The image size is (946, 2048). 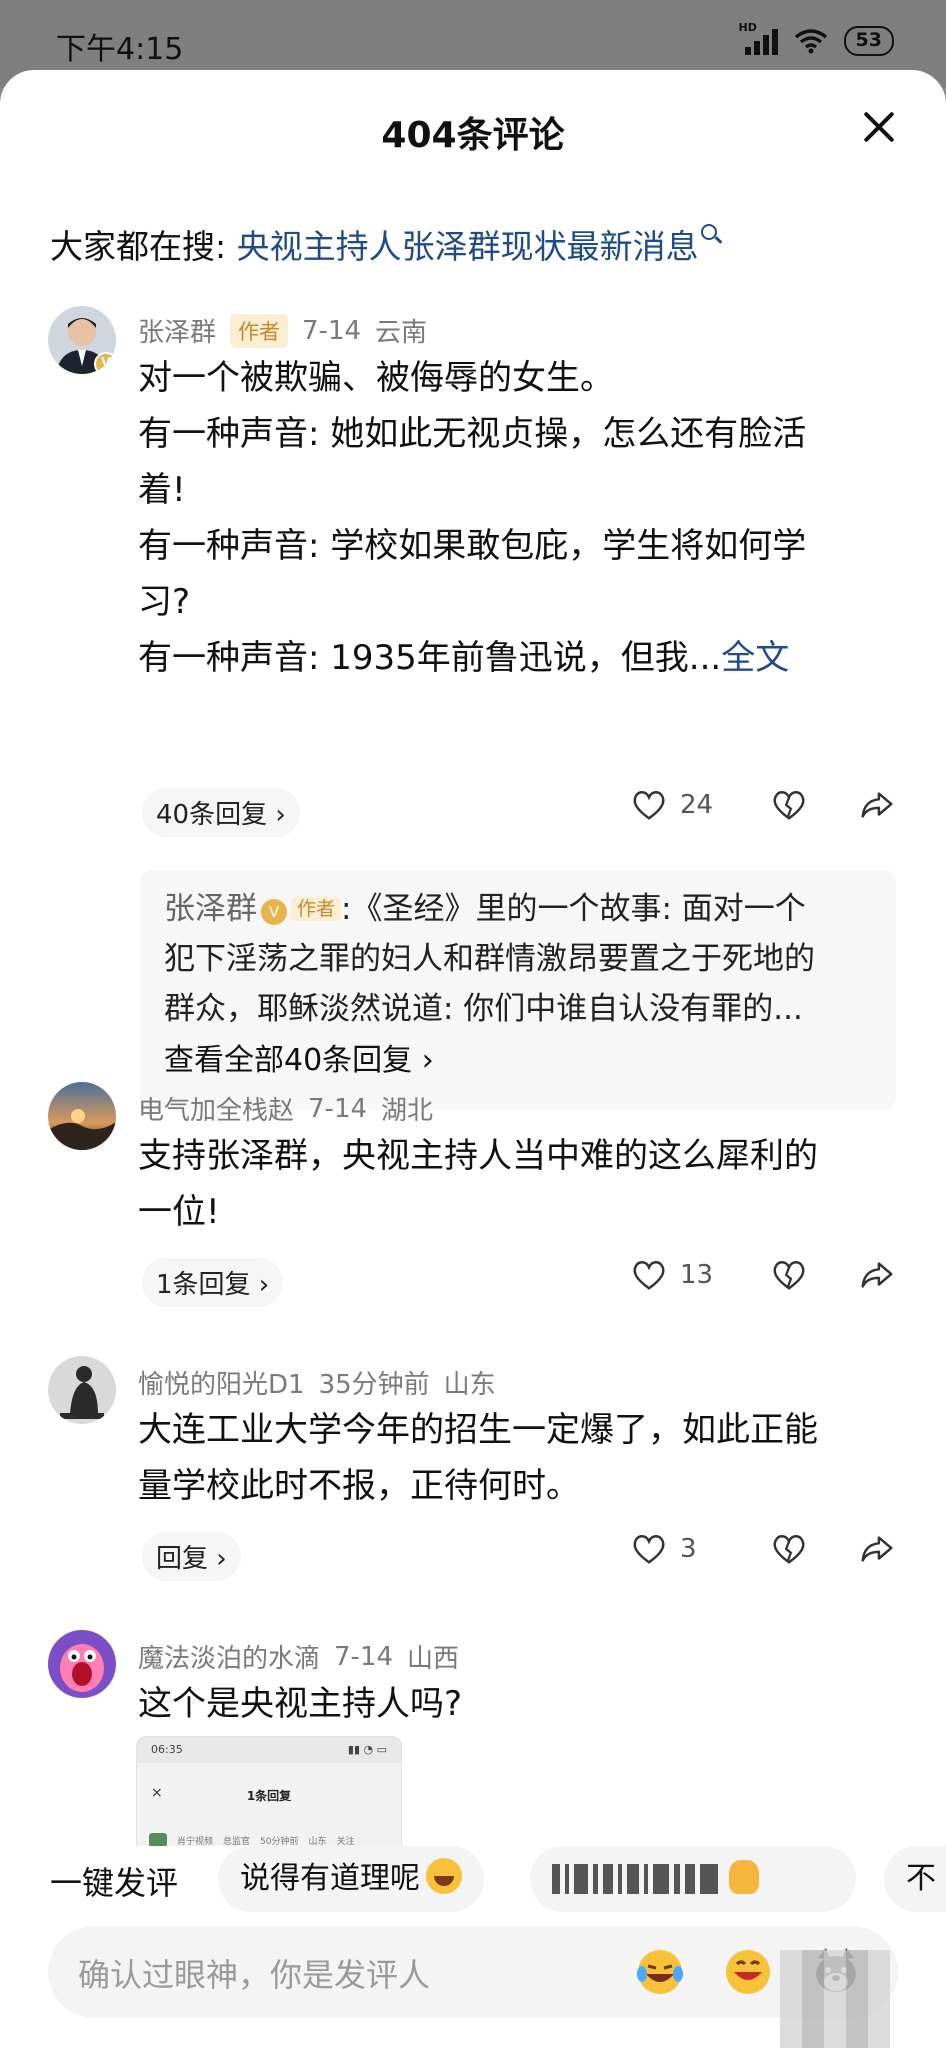 I want to click on comment-location: 山西, so click(x=433, y=1659).